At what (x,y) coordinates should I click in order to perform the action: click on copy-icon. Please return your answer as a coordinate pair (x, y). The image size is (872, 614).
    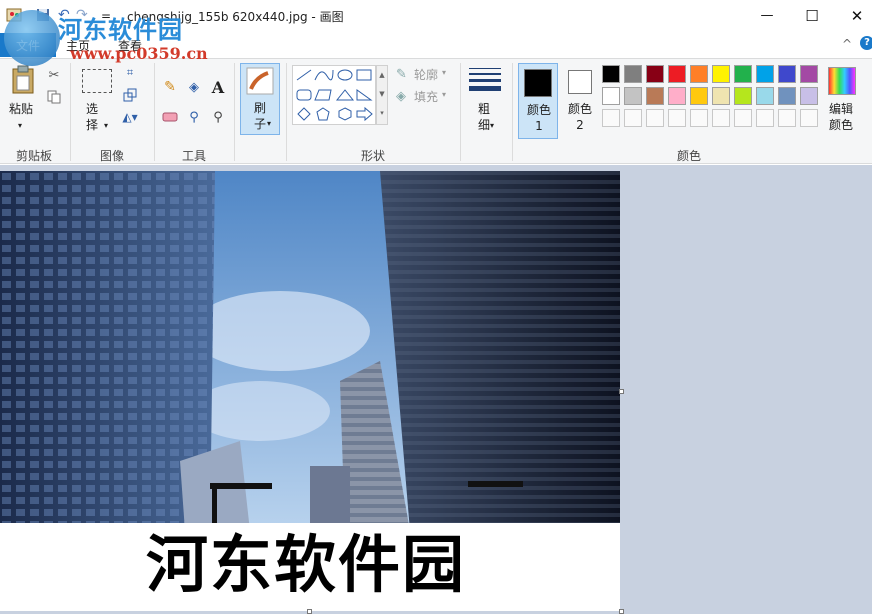
    Looking at the image, I should click on (54, 97).